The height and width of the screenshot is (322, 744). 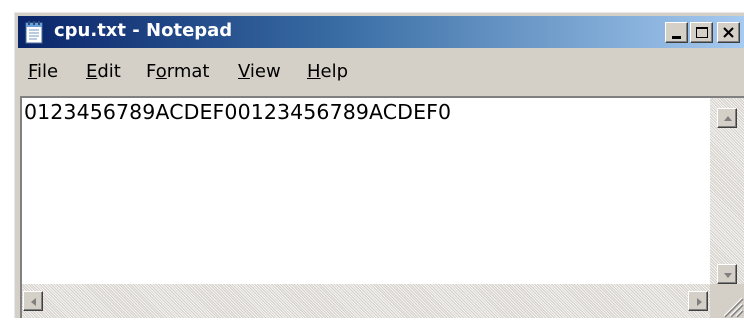 I want to click on resize-grip-icon, so click(x=733, y=307).